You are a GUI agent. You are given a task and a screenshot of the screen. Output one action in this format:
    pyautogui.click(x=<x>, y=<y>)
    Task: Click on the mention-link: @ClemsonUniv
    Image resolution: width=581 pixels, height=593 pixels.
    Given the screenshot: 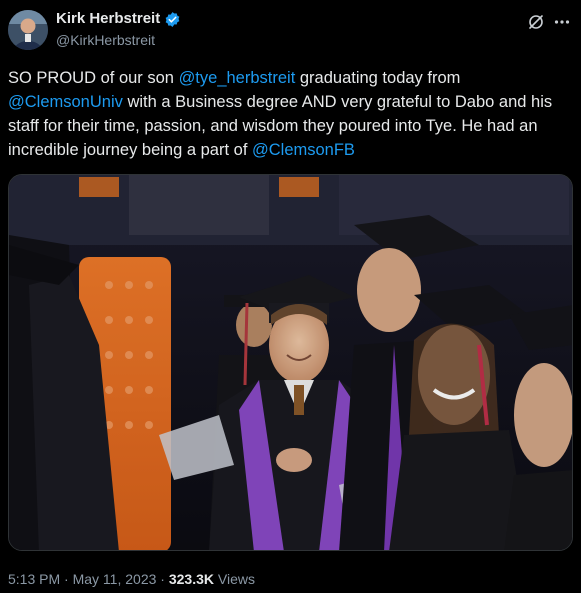 What is the action you would take?
    pyautogui.click(x=65, y=102)
    